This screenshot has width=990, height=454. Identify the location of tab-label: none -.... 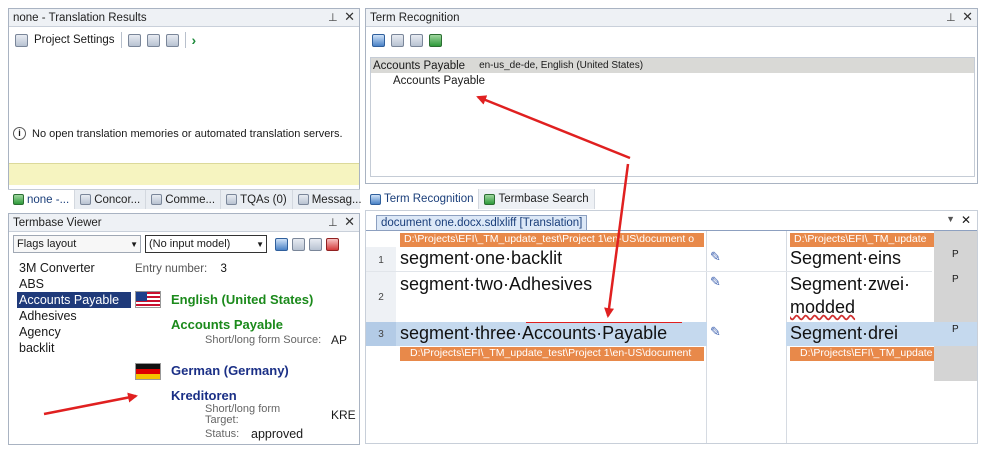
(48, 199).